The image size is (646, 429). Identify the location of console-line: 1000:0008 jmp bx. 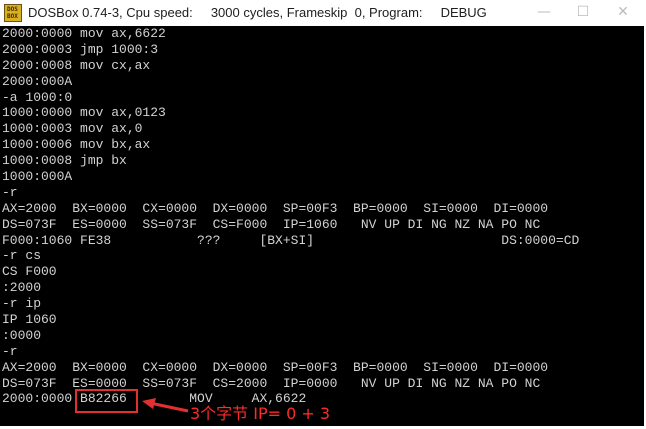
(64, 161).